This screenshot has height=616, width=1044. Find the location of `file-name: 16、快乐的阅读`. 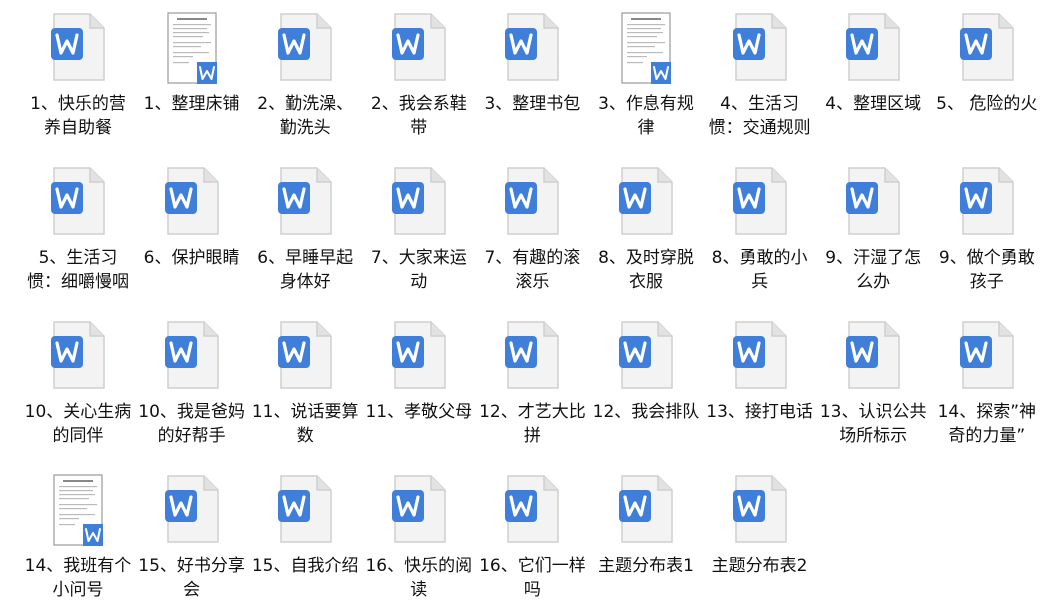

file-name: 16、快乐的阅读 is located at coordinates (419, 578).